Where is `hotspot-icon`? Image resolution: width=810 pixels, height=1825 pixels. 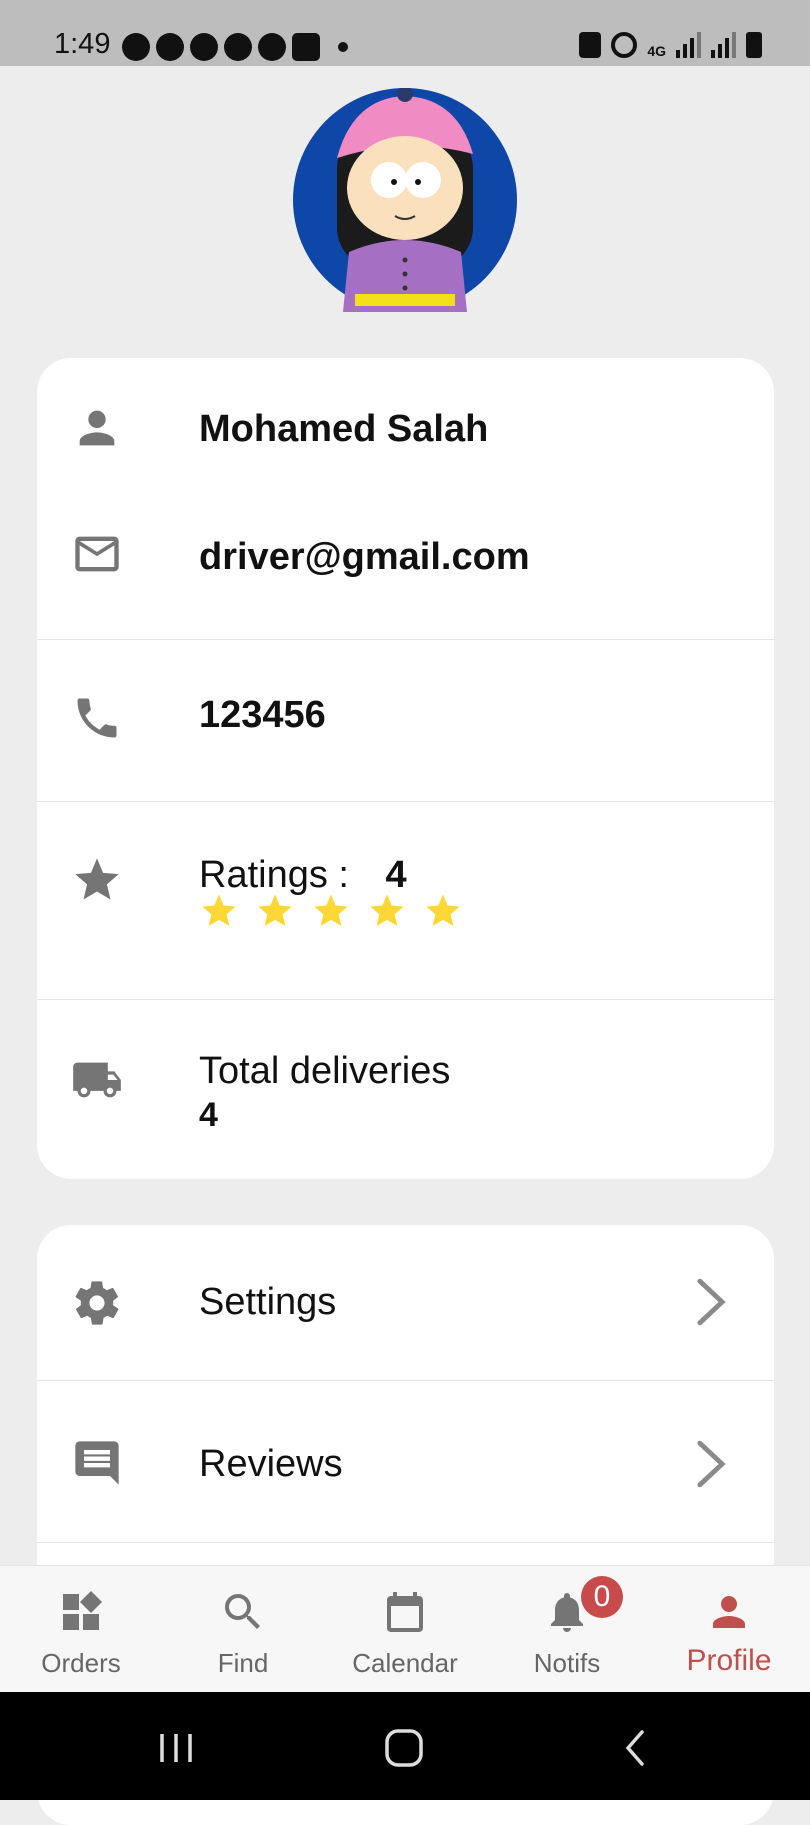
hotspot-icon is located at coordinates (624, 45).